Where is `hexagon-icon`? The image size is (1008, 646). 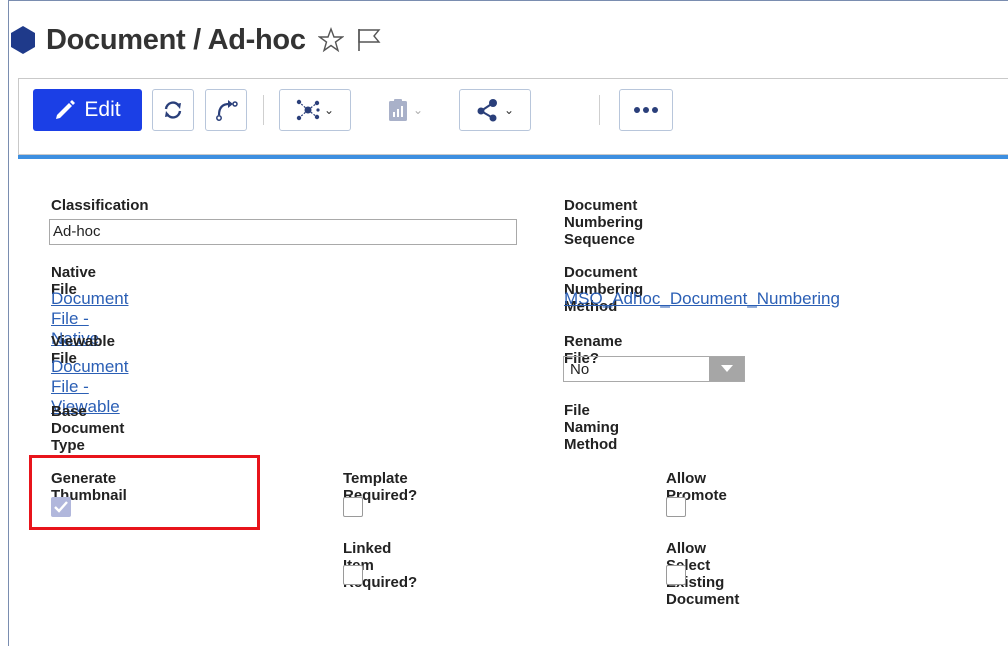 hexagon-icon is located at coordinates (23, 40).